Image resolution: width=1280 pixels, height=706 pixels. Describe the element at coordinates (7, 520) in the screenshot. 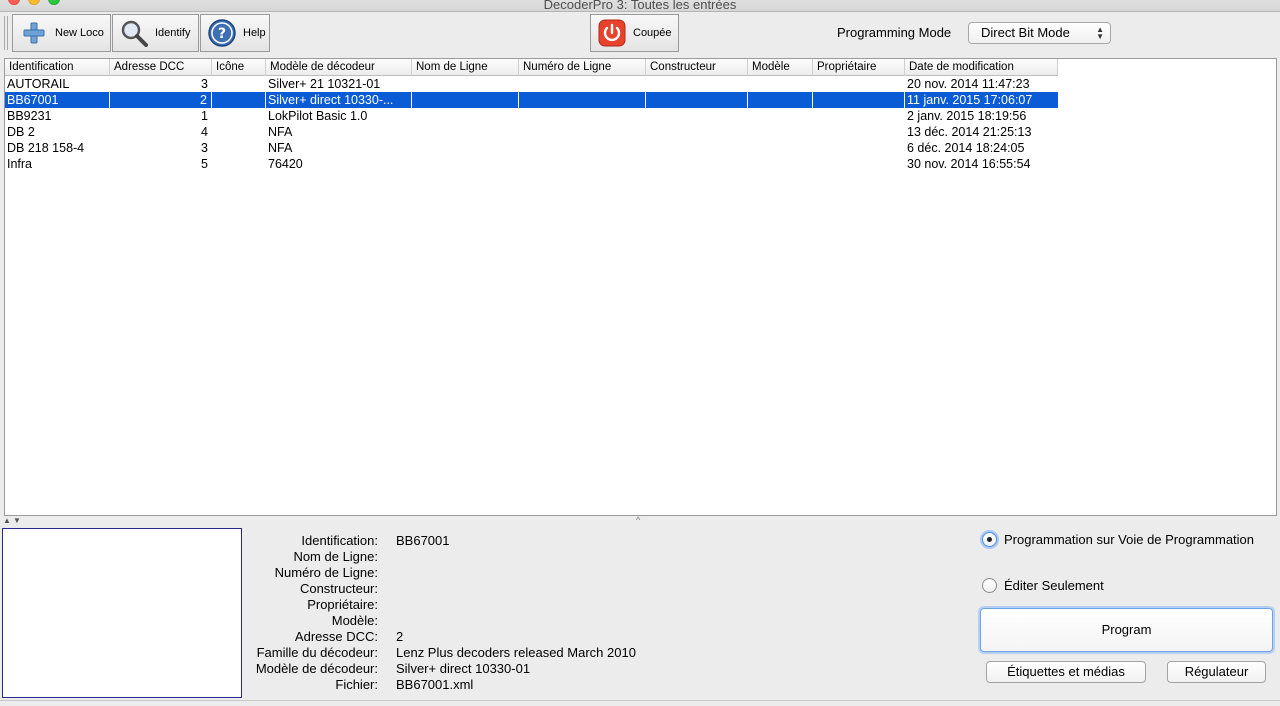

I see `collapse-up-icon: ▲` at that location.